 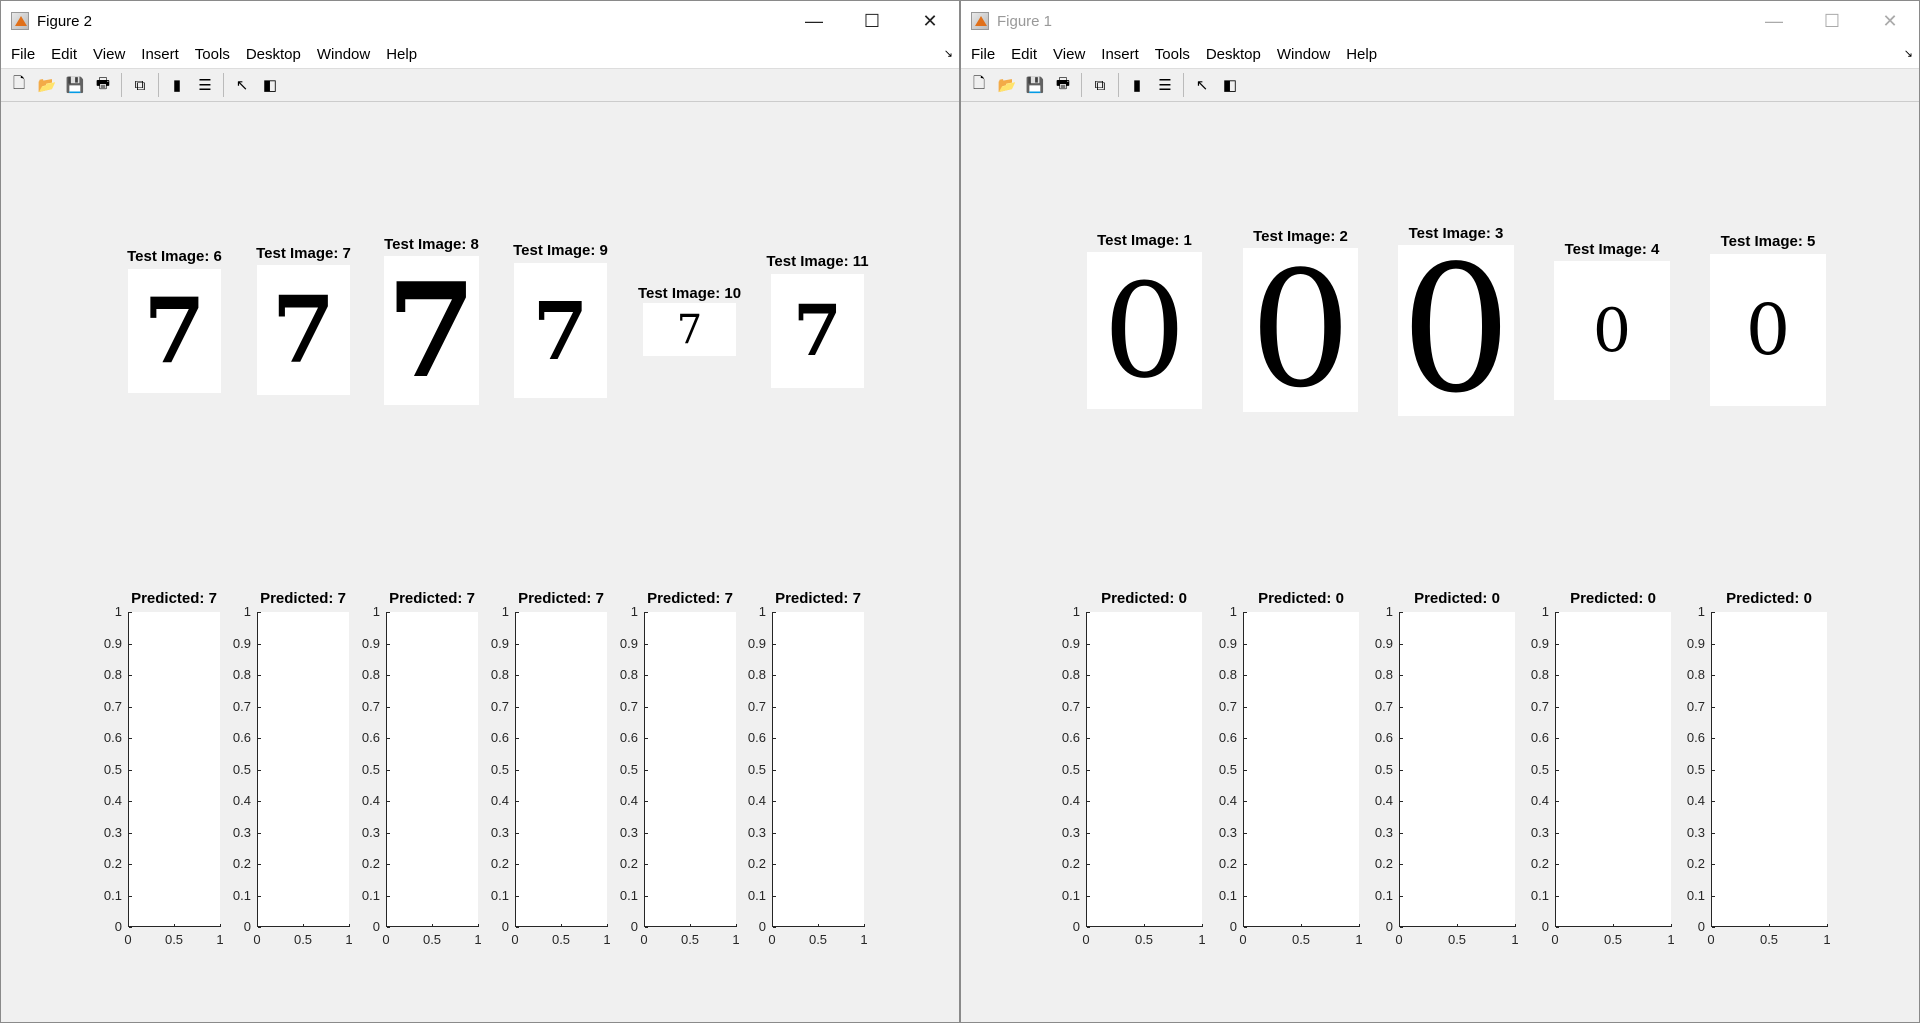 I want to click on toolbar-separator, so click(x=1081, y=85).